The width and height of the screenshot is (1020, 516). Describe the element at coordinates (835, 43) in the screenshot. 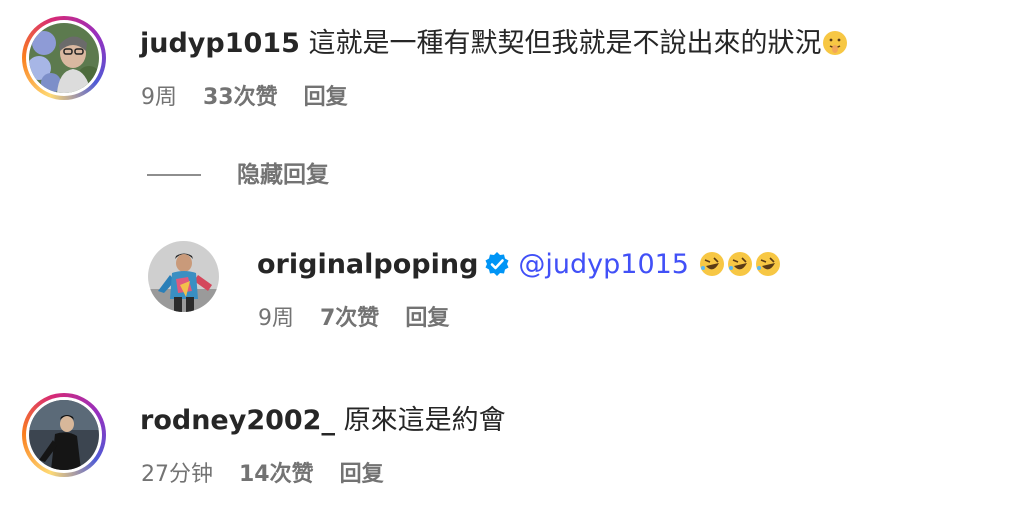

I see `shushing-face-emoji` at that location.